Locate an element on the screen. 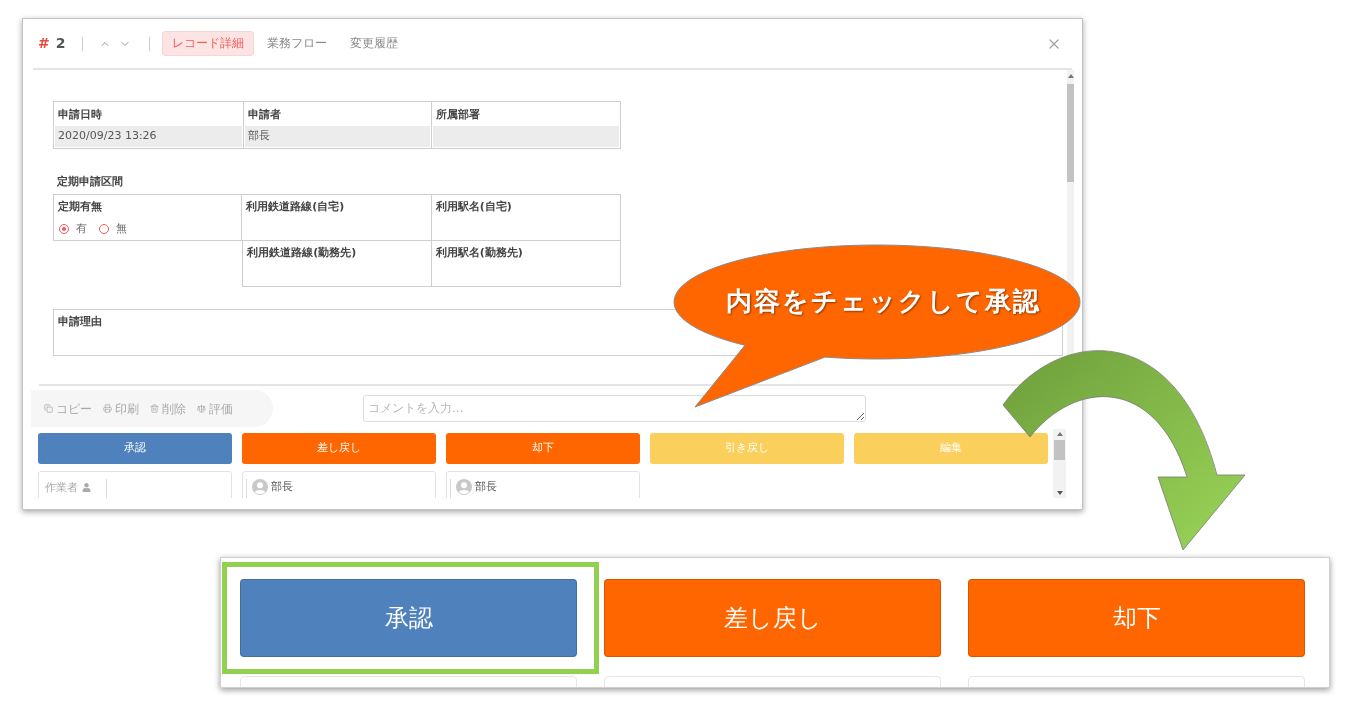 This screenshot has height=720, width=1350. field-label: 申請理由 is located at coordinates (80, 321).